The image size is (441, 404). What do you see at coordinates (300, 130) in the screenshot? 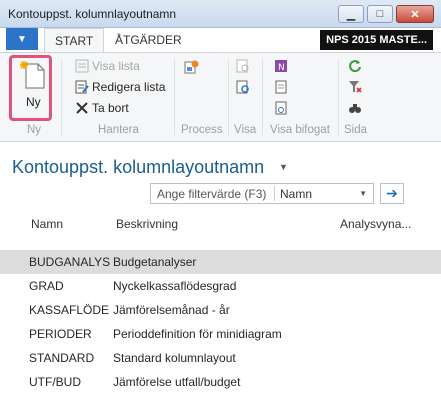
I see `group-label-visa-bifogat: Visa bifogat` at bounding box center [300, 130].